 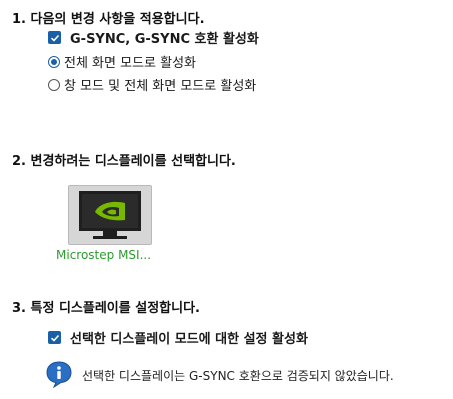 I want to click on display-selector-tile, so click(x=110, y=215).